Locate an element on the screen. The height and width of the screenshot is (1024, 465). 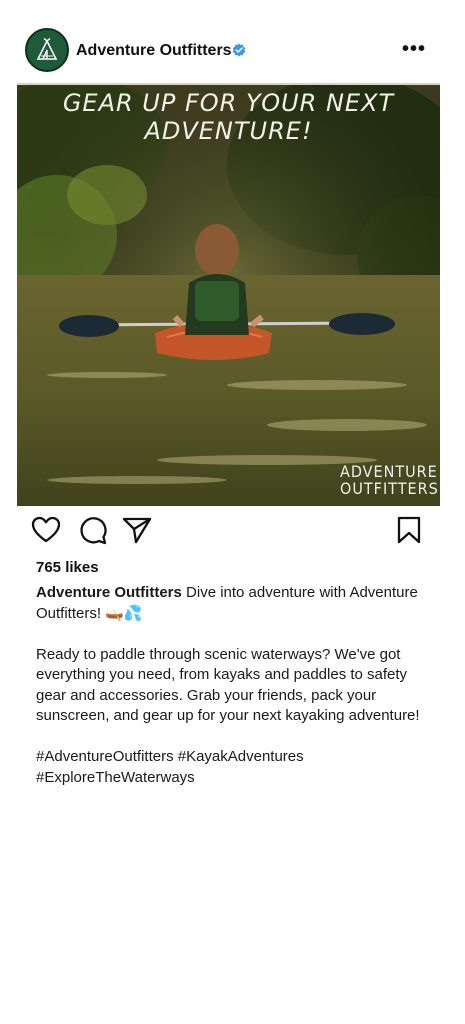
post-header: Adventure Outfitters ••• is located at coordinates (232, 50).